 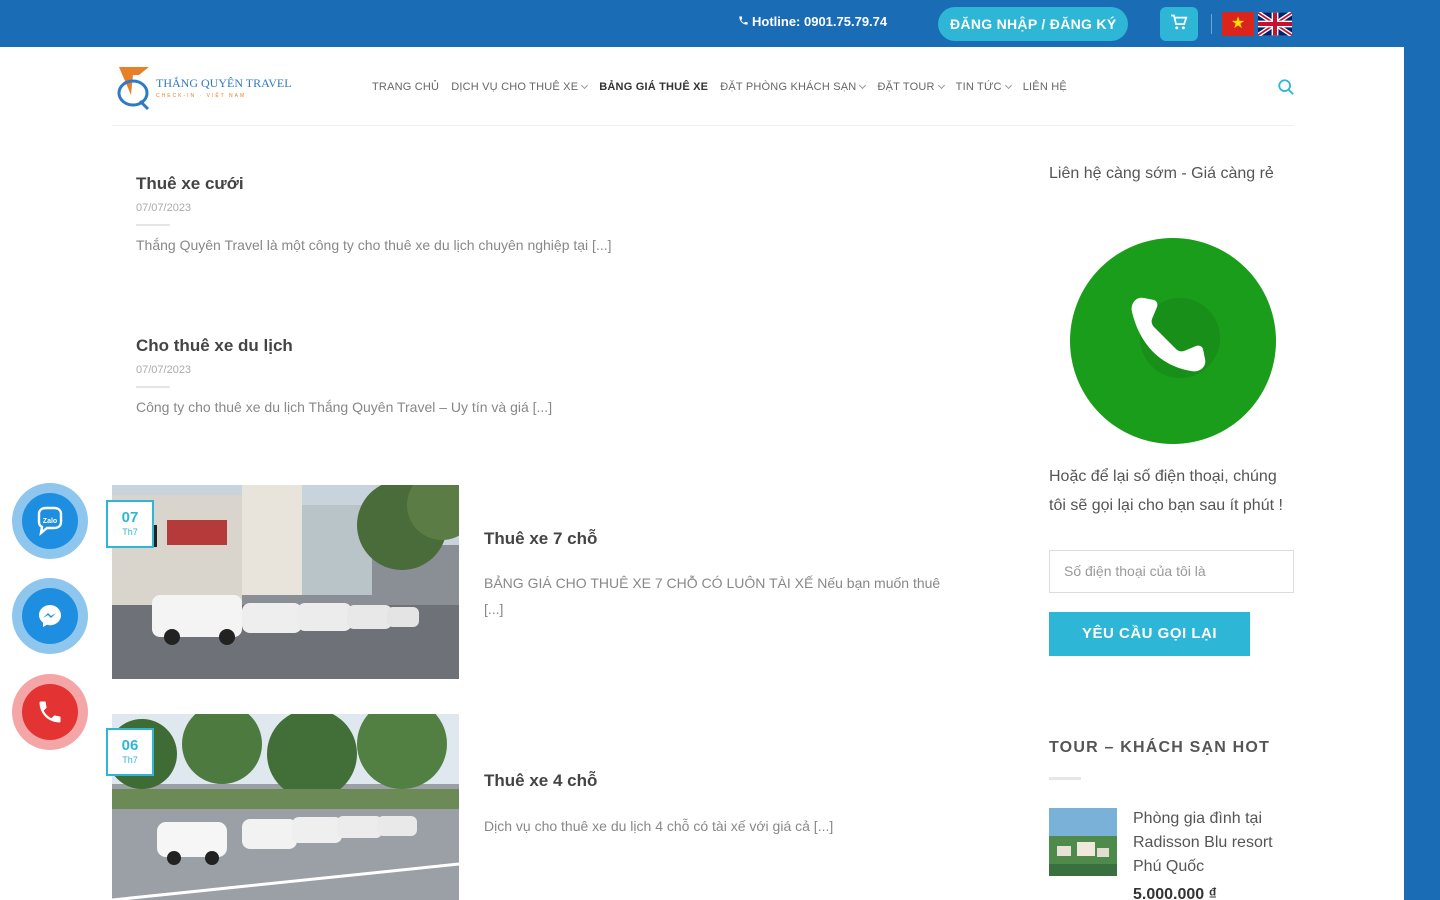 I want to click on call-float-button, so click(x=50, y=712).